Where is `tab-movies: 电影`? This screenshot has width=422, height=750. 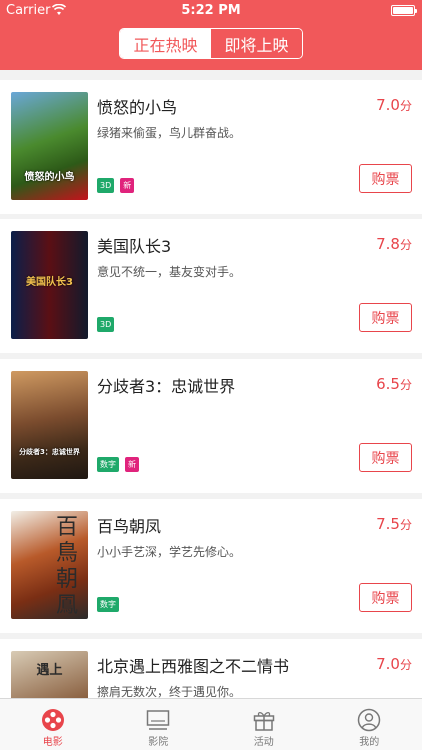
tab-movies: 电影 is located at coordinates (53, 724).